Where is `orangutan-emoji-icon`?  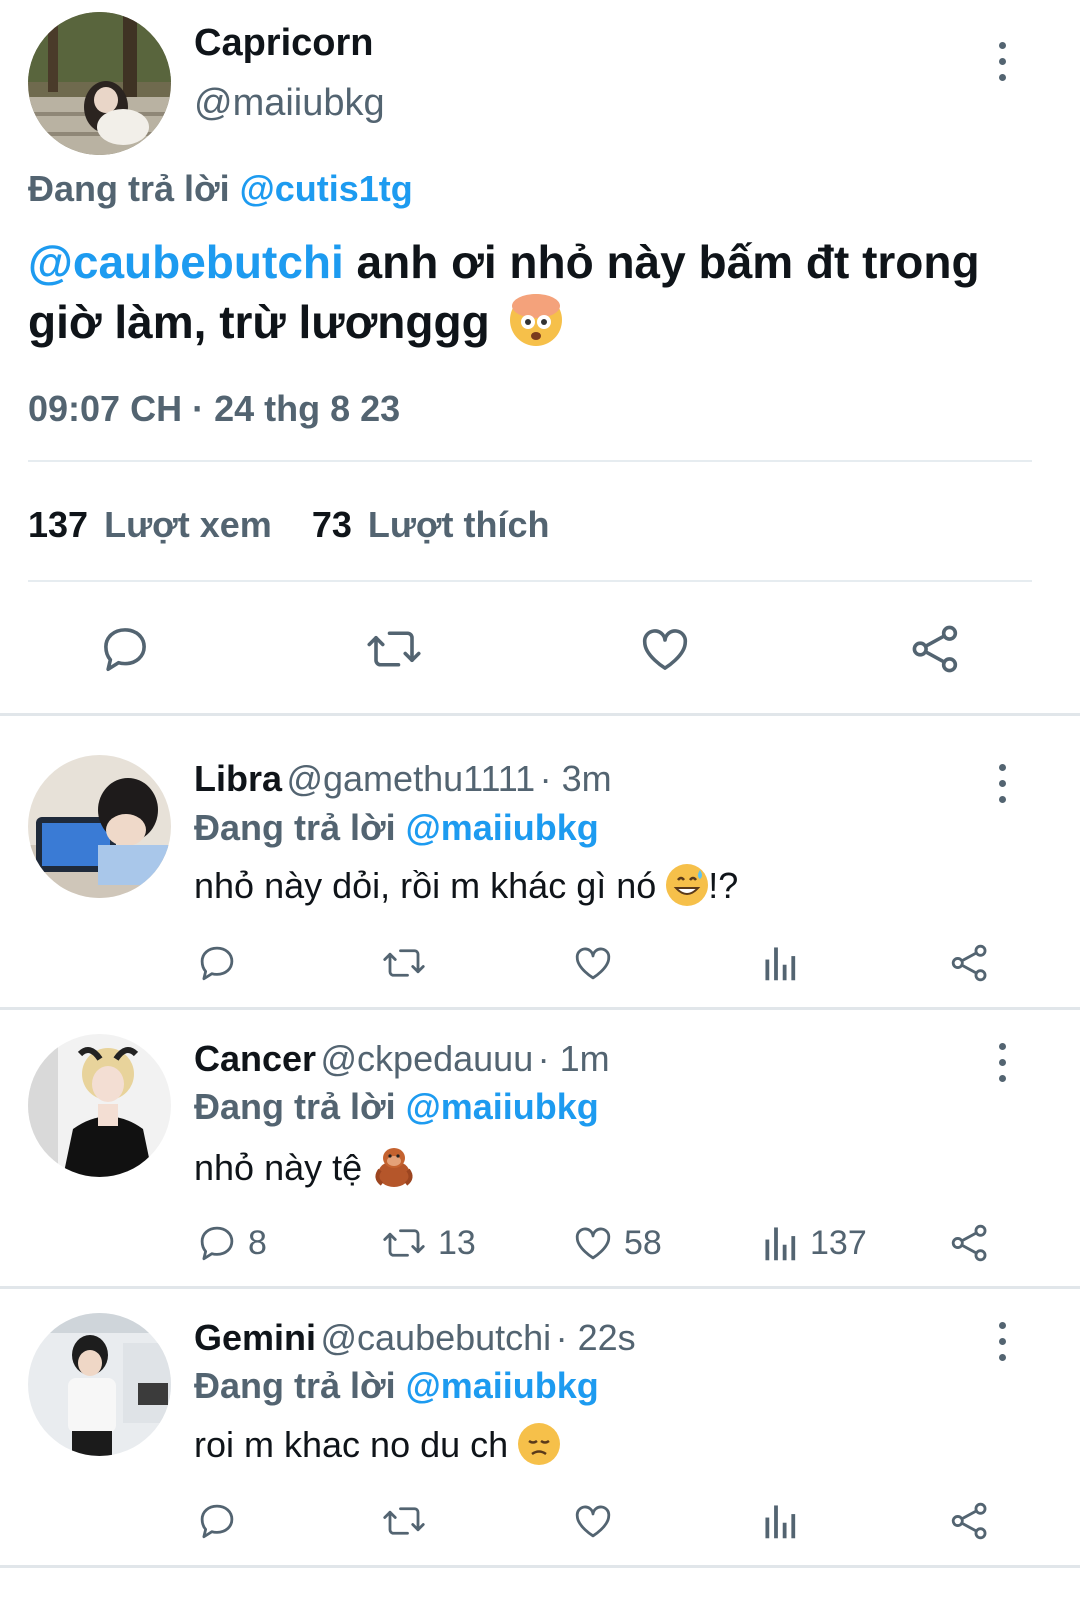
orangutan-emoji-icon is located at coordinates (394, 1170).